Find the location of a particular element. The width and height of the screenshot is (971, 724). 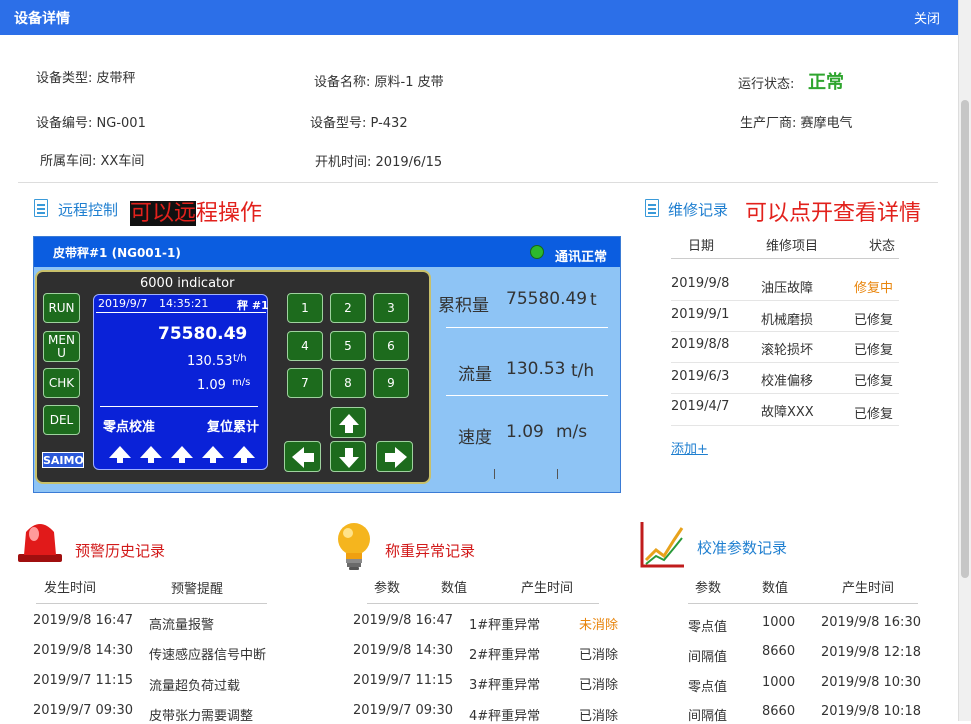

device-type-value: 皮带秤 is located at coordinates (116, 78).